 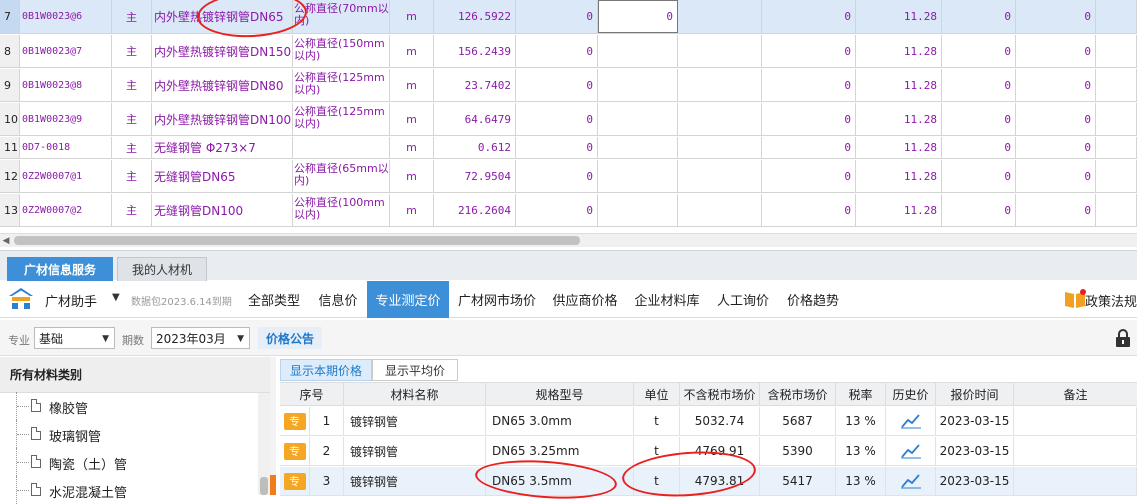 What do you see at coordinates (341, 147) in the screenshot?
I see `material-spec` at bounding box center [341, 147].